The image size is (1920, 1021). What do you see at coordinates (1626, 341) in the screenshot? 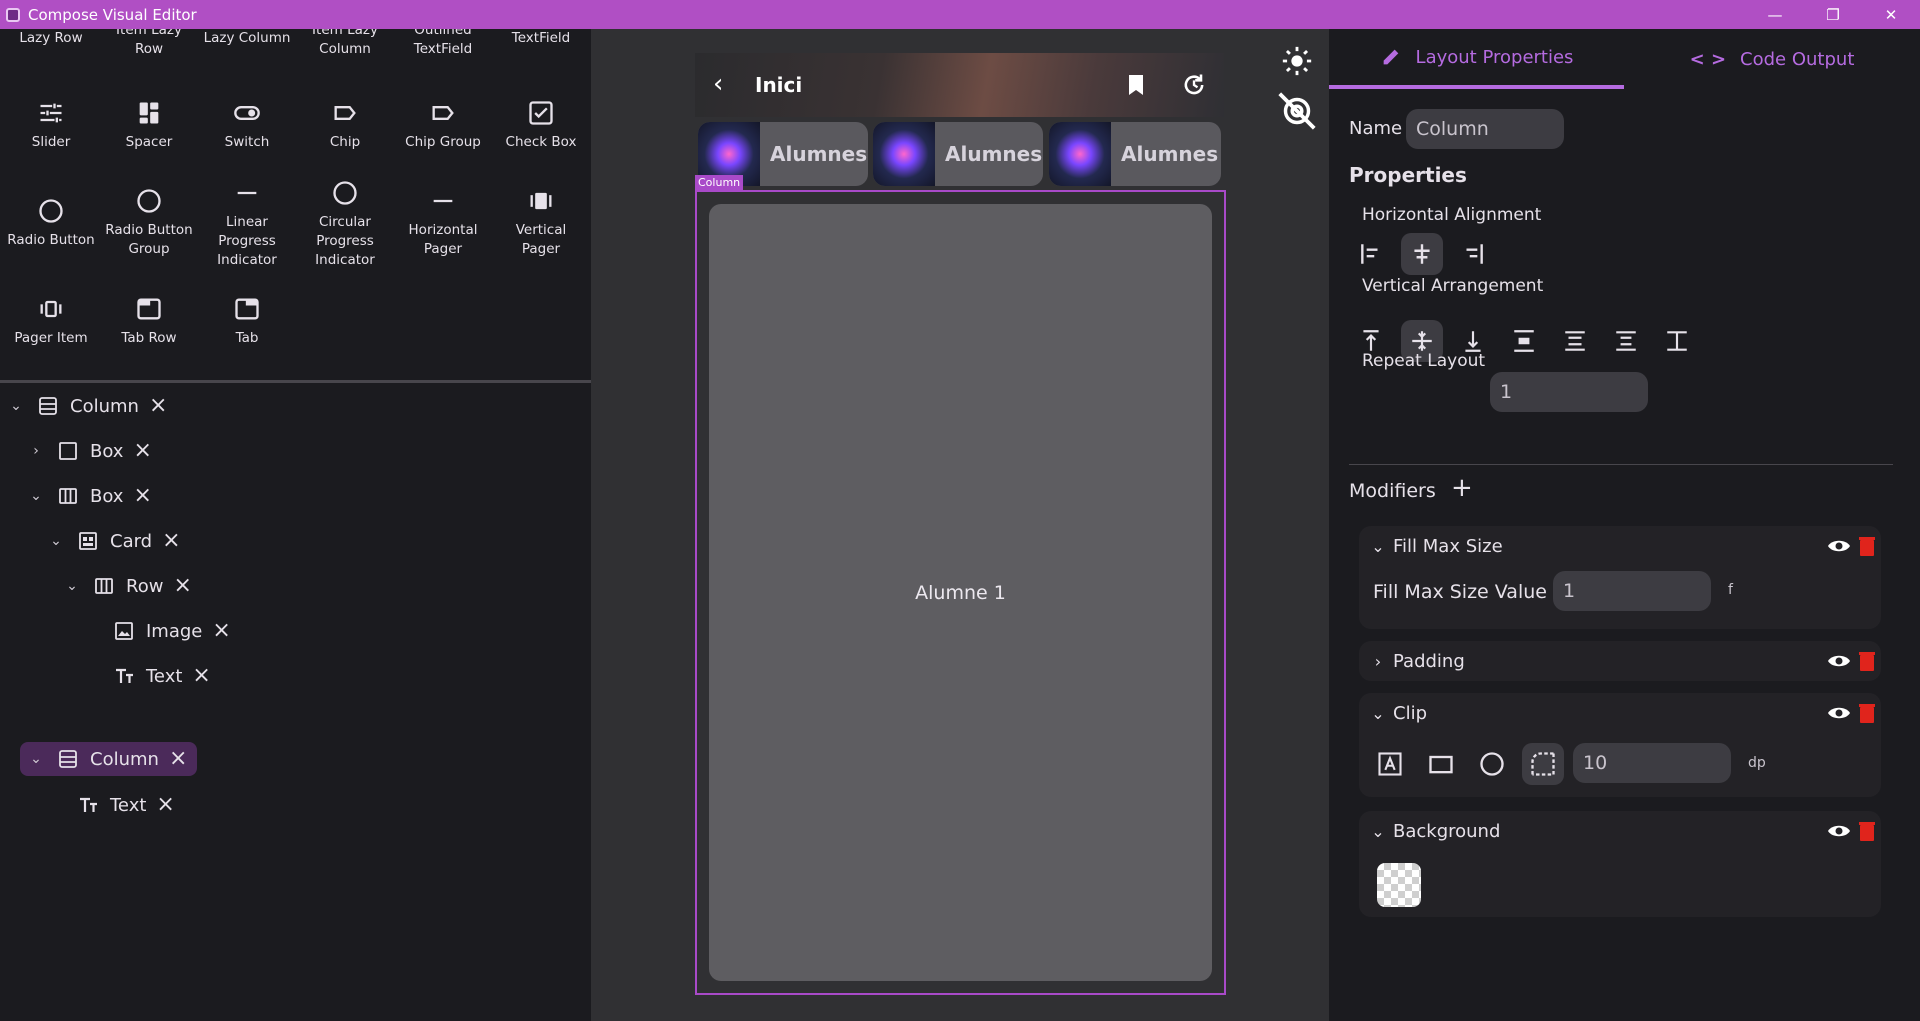
I see `arrange-space-evenly-button` at bounding box center [1626, 341].